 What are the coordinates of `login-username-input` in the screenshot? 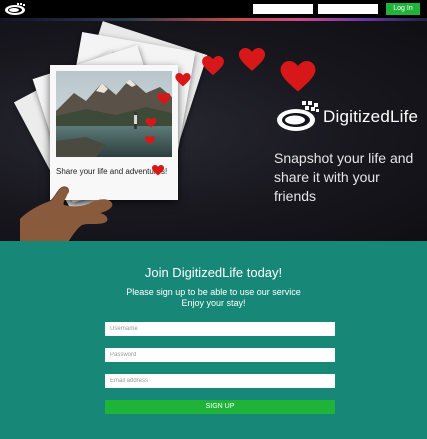 It's located at (283, 9).